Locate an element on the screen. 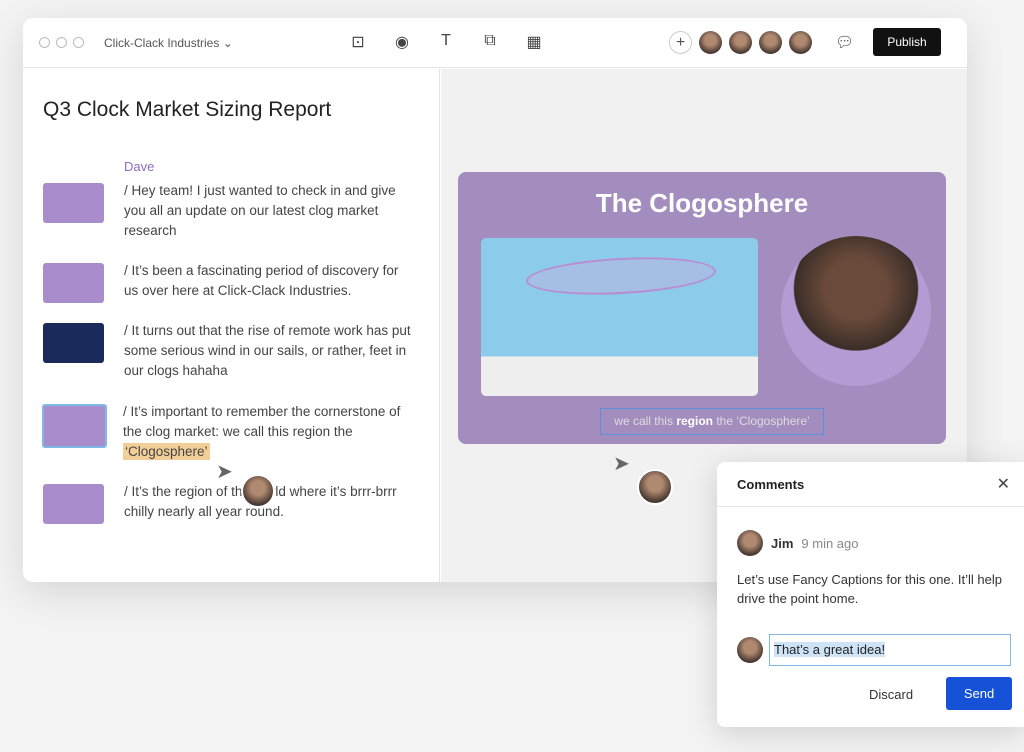 The height and width of the screenshot is (752, 1024). record-icon: ◉ is located at coordinates (402, 42).